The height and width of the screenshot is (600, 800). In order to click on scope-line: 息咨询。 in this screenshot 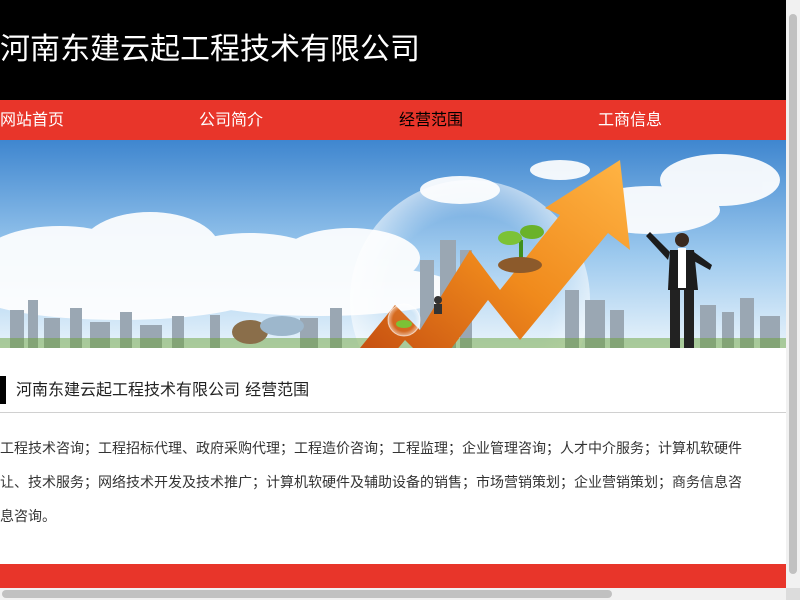, I will do `click(28, 517)`.